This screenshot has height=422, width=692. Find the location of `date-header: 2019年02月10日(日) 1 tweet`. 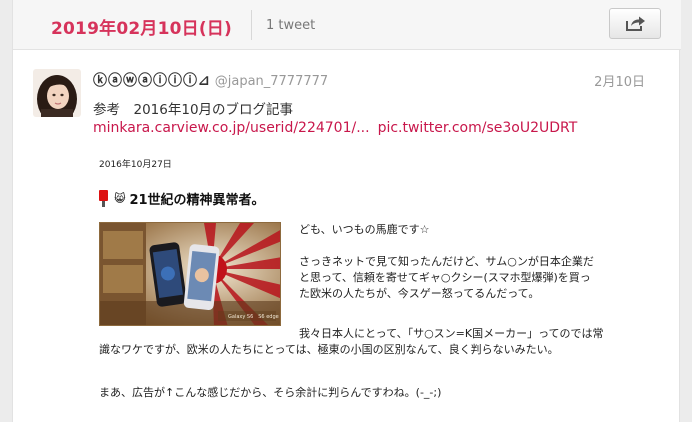

date-header: 2019年02月10日(日) 1 tweet is located at coordinates (347, 25).